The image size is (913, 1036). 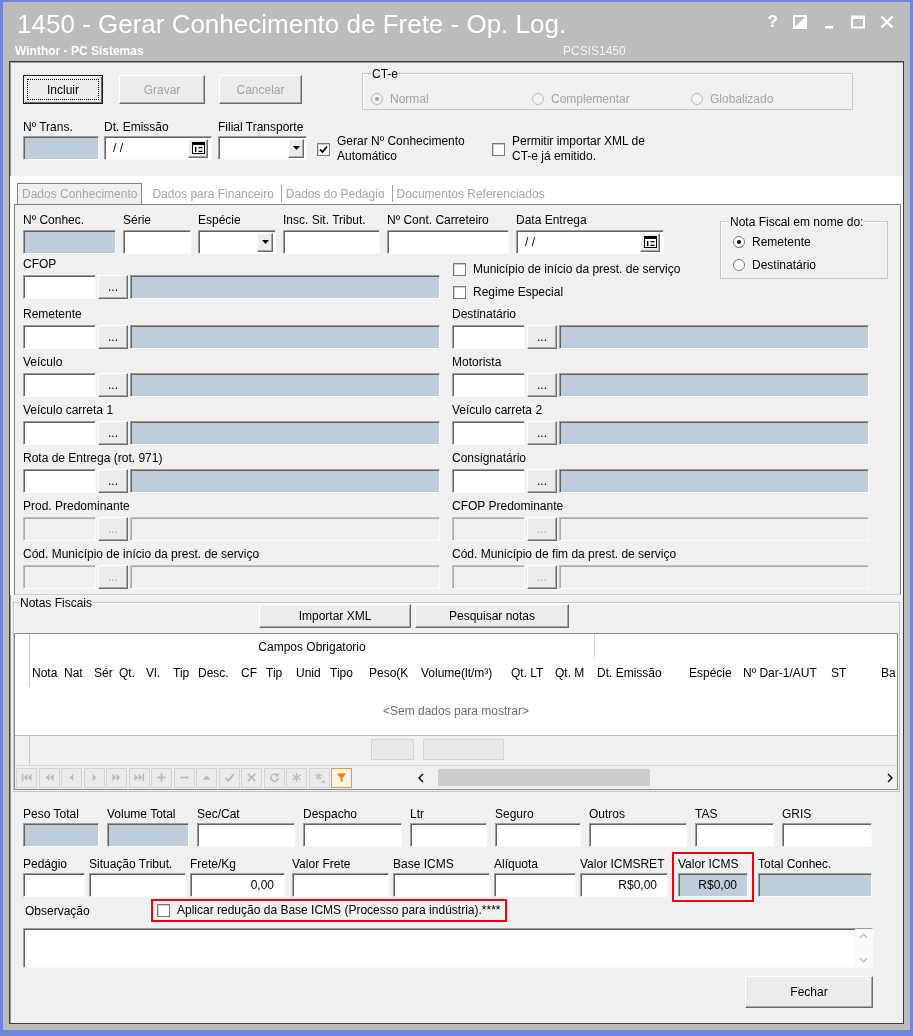 What do you see at coordinates (213, 673) in the screenshot?
I see `column-header: Desc.` at bounding box center [213, 673].